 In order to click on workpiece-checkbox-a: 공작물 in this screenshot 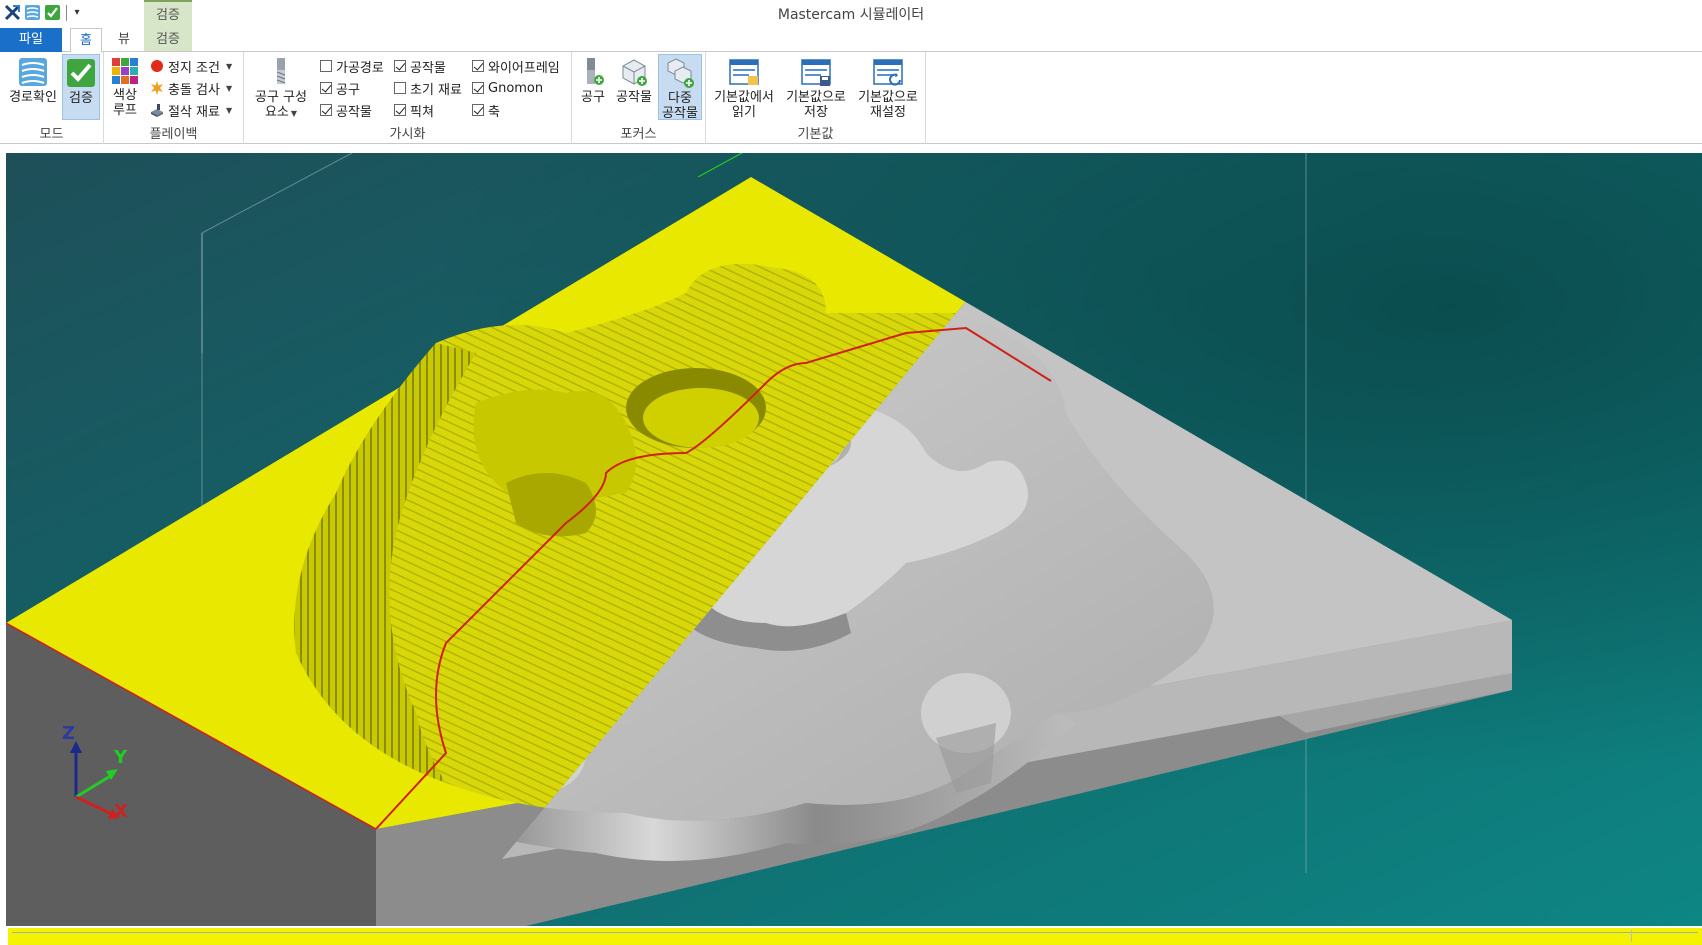, I will do `click(346, 110)`.